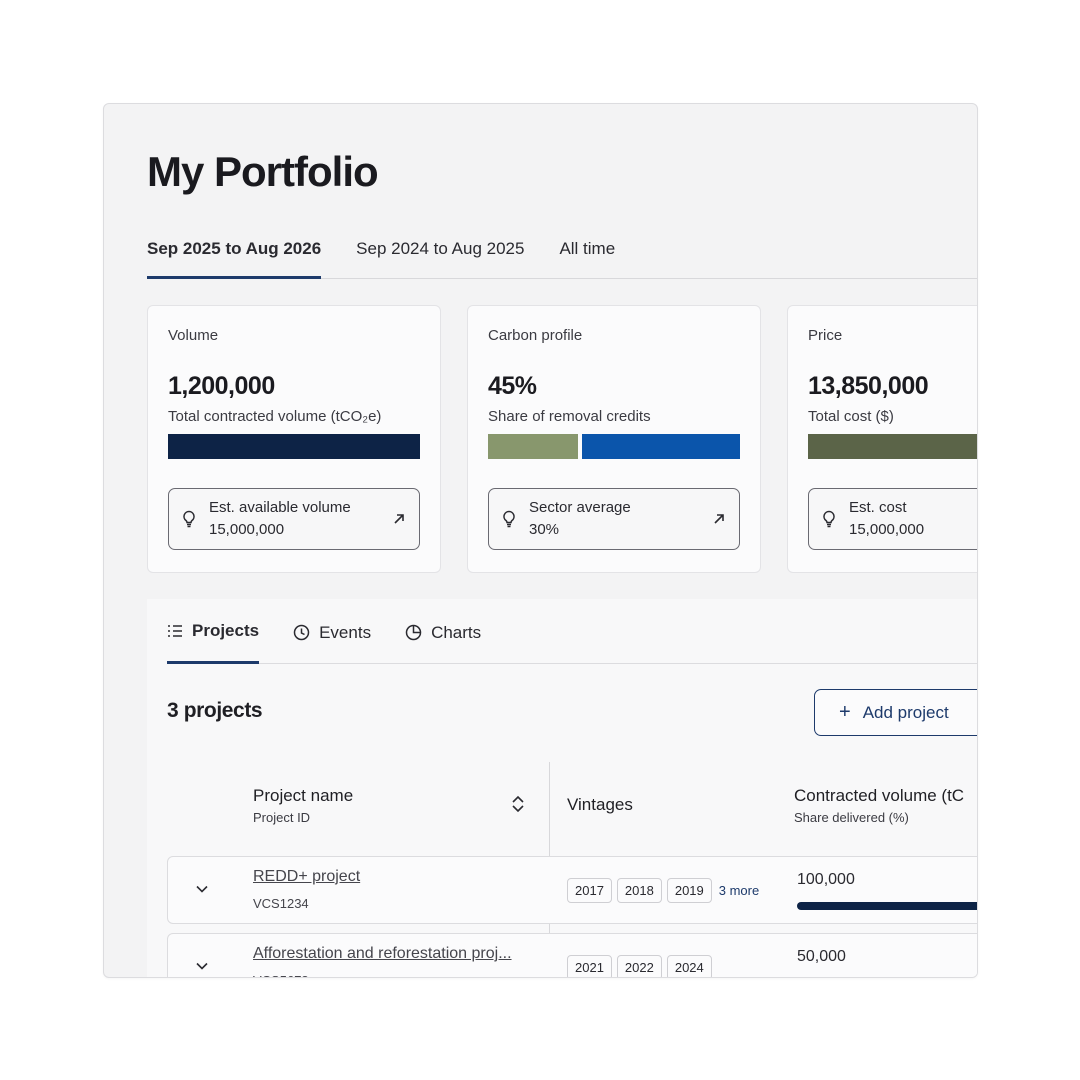 This screenshot has height=1080, width=1080. What do you see at coordinates (512, 386) in the screenshot?
I see `card-value: 45%` at bounding box center [512, 386].